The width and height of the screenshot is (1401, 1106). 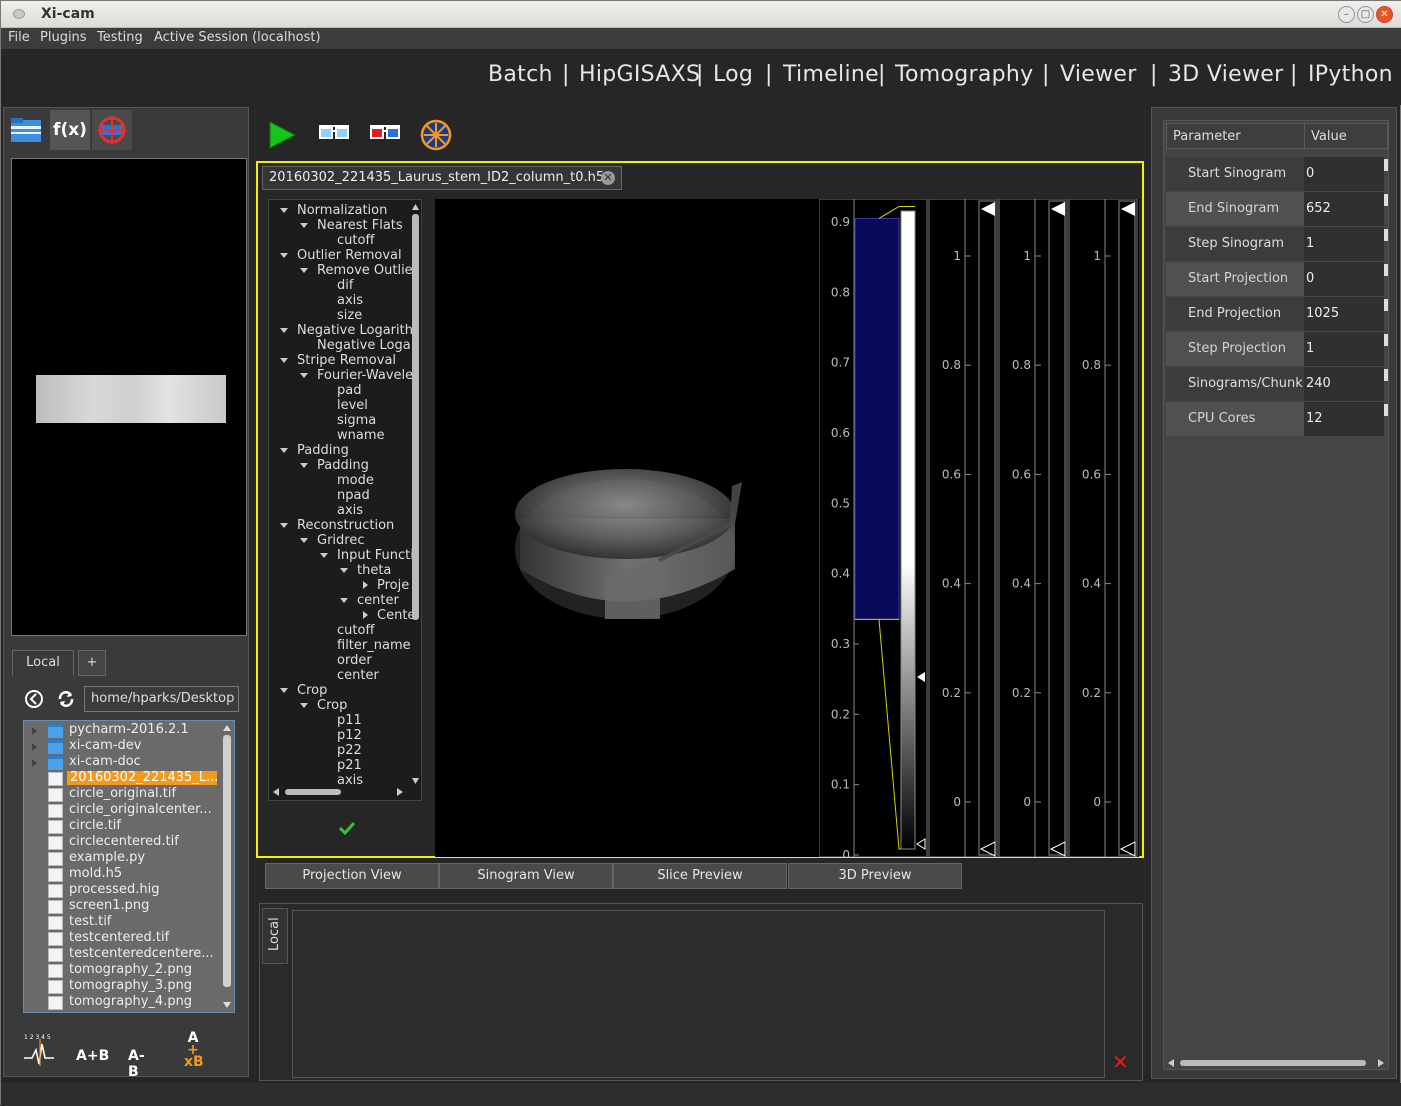 I want to click on tab-local: Local, so click(x=43, y=663).